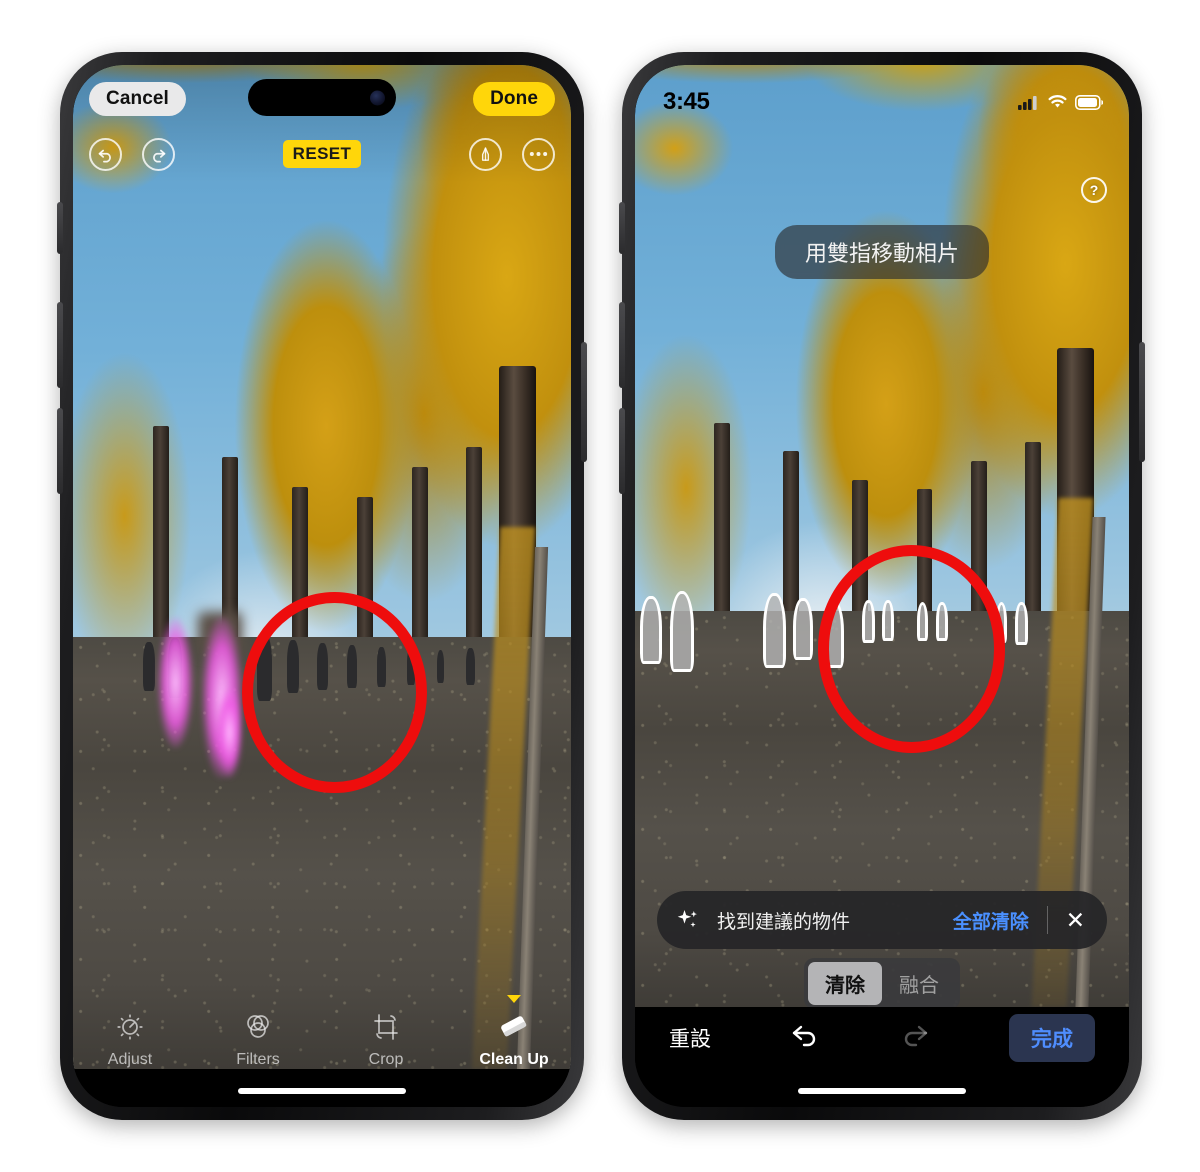 This screenshot has width=1200, height=1172. Describe the element at coordinates (687, 919) in the screenshot. I see `sparkle-icon` at that location.